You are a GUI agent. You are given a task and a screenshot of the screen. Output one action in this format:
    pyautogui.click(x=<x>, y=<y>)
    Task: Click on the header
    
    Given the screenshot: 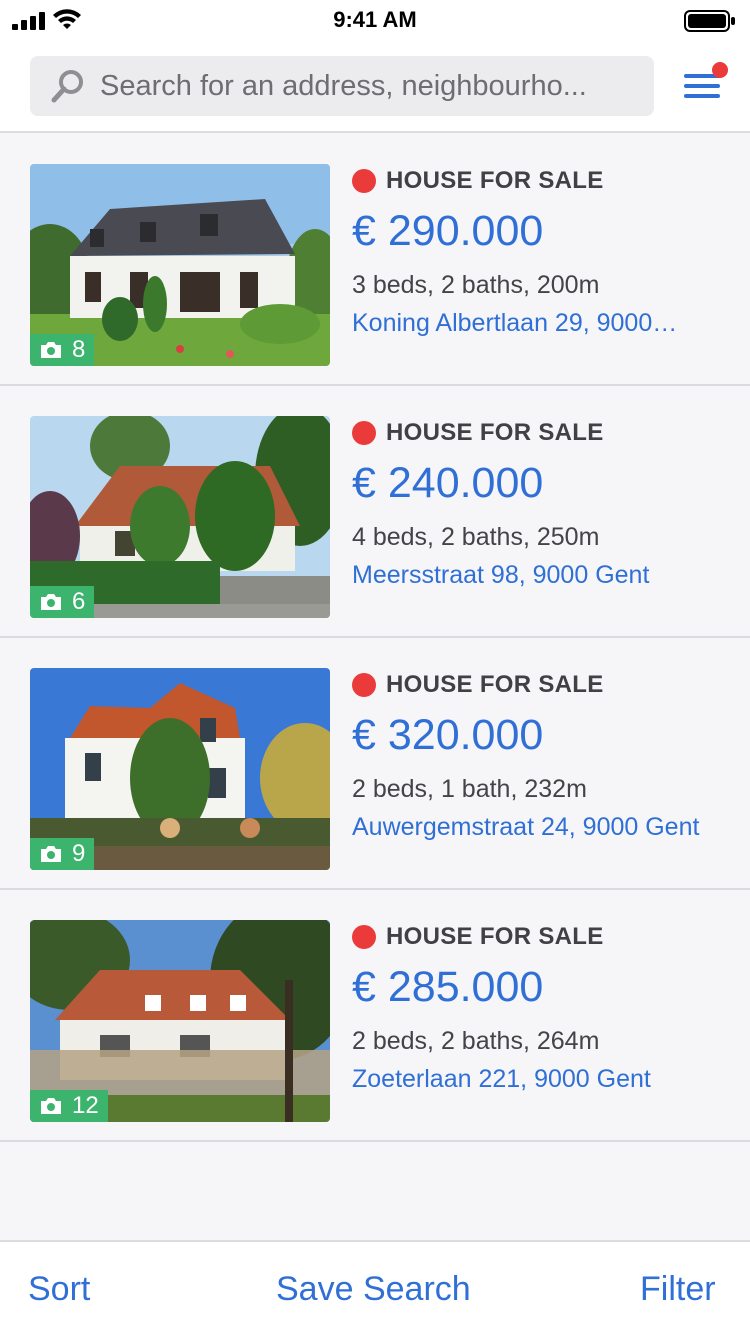 What is the action you would take?
    pyautogui.click(x=375, y=86)
    